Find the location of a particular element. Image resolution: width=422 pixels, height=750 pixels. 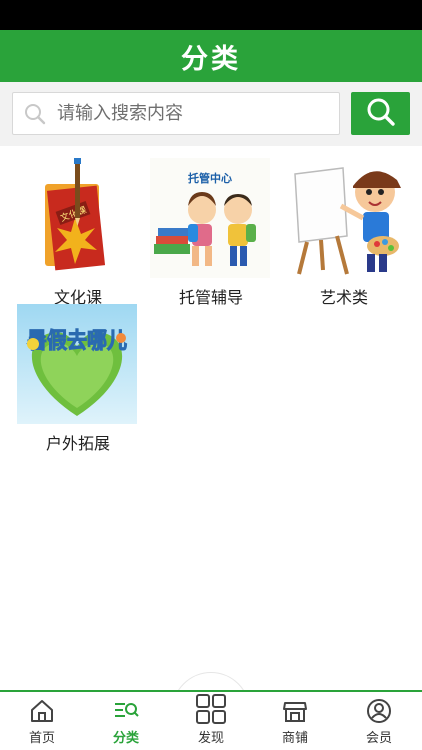

category-item-art: 艺术类 is located at coordinates (344, 233).